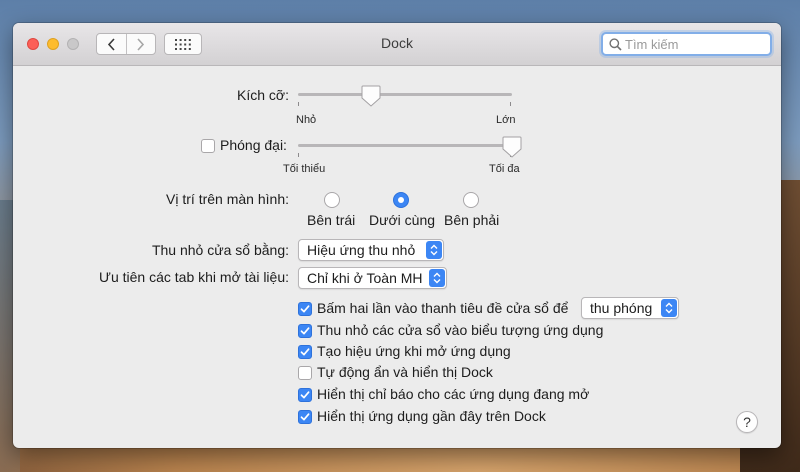  Describe the element at coordinates (414, 351) in the screenshot. I see `animate-opening-apps-label: Tạo hiệu ứng khi mở ứng dụng` at that location.